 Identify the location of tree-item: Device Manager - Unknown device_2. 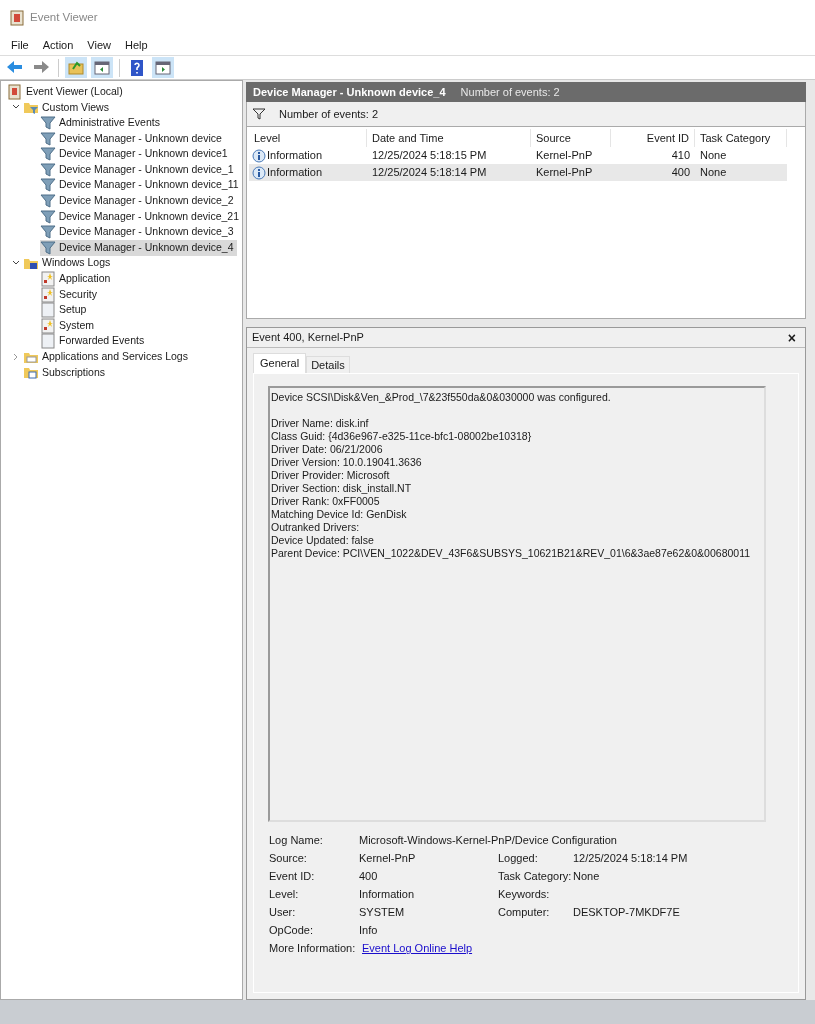
(138, 201).